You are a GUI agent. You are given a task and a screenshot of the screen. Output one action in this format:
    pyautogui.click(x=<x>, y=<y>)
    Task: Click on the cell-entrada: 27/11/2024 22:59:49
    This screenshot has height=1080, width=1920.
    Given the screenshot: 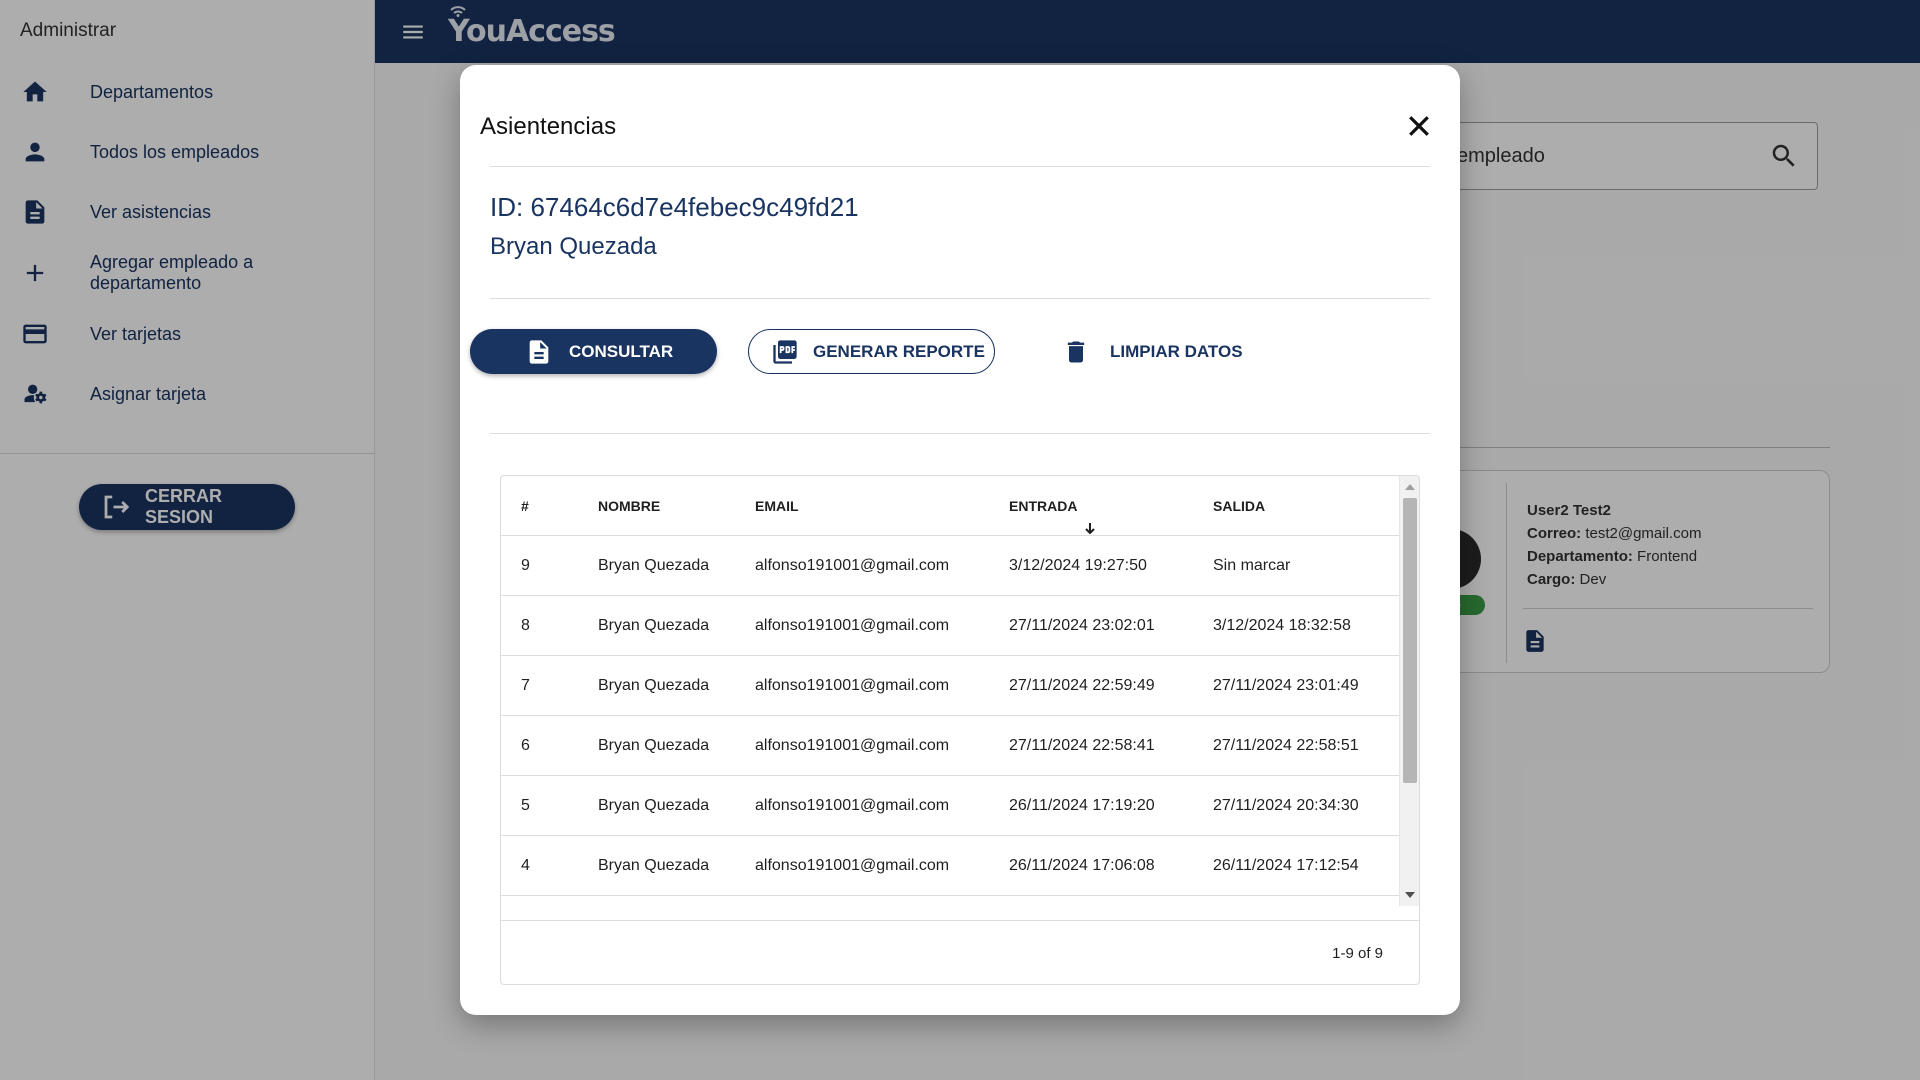 What is the action you would take?
    pyautogui.click(x=1082, y=685)
    